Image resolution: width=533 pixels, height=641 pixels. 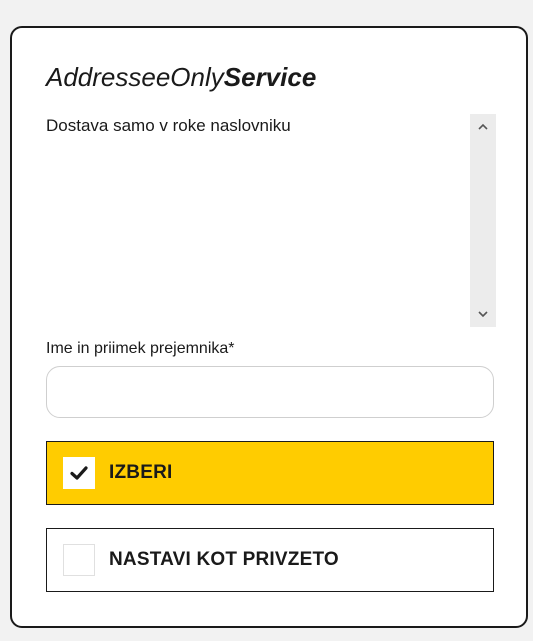 I want to click on scroll-down-button, so click(x=483, y=314).